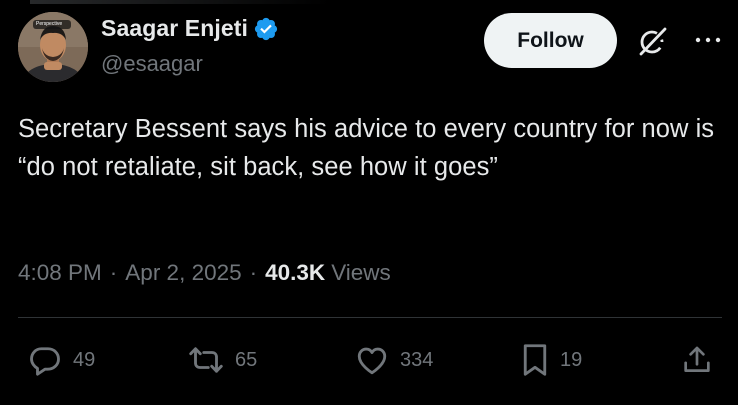 This screenshot has height=405, width=738. I want to click on views-label: Views, so click(361, 272).